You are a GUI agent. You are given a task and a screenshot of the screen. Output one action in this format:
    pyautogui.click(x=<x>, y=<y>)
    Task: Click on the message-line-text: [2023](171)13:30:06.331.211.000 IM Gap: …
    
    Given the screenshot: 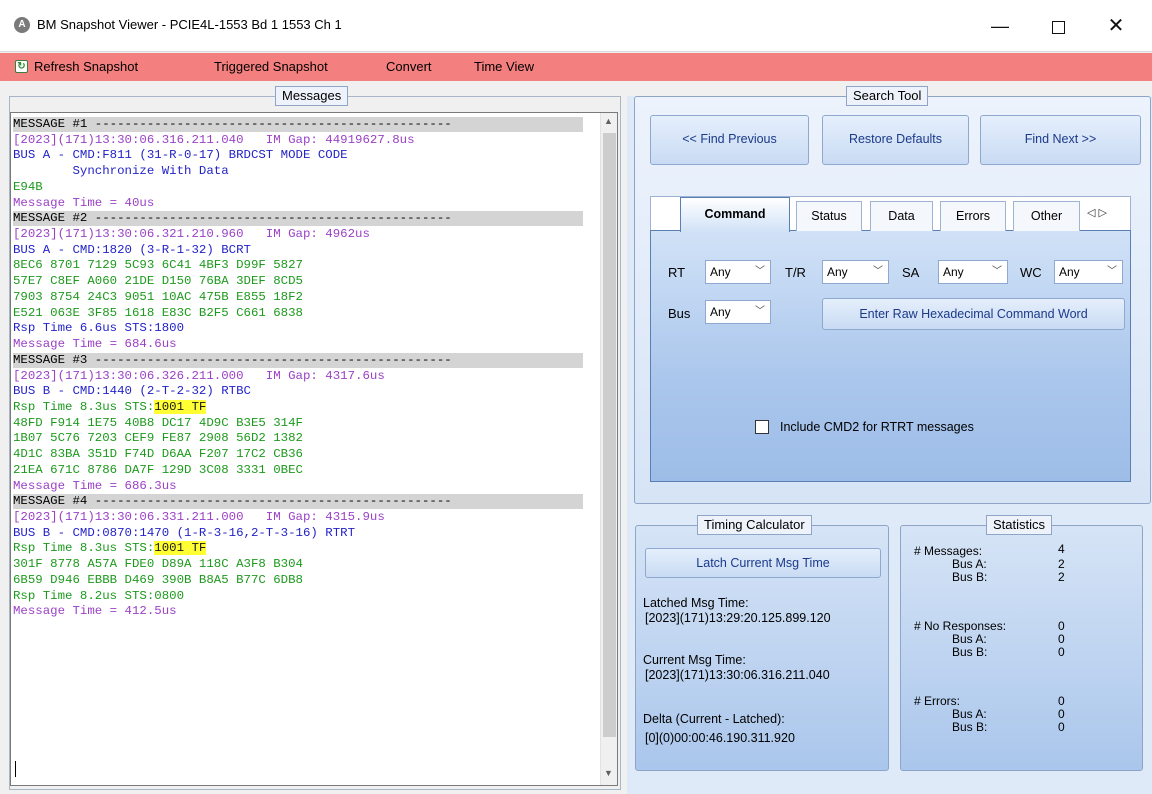 What is the action you would take?
    pyautogui.click(x=199, y=517)
    